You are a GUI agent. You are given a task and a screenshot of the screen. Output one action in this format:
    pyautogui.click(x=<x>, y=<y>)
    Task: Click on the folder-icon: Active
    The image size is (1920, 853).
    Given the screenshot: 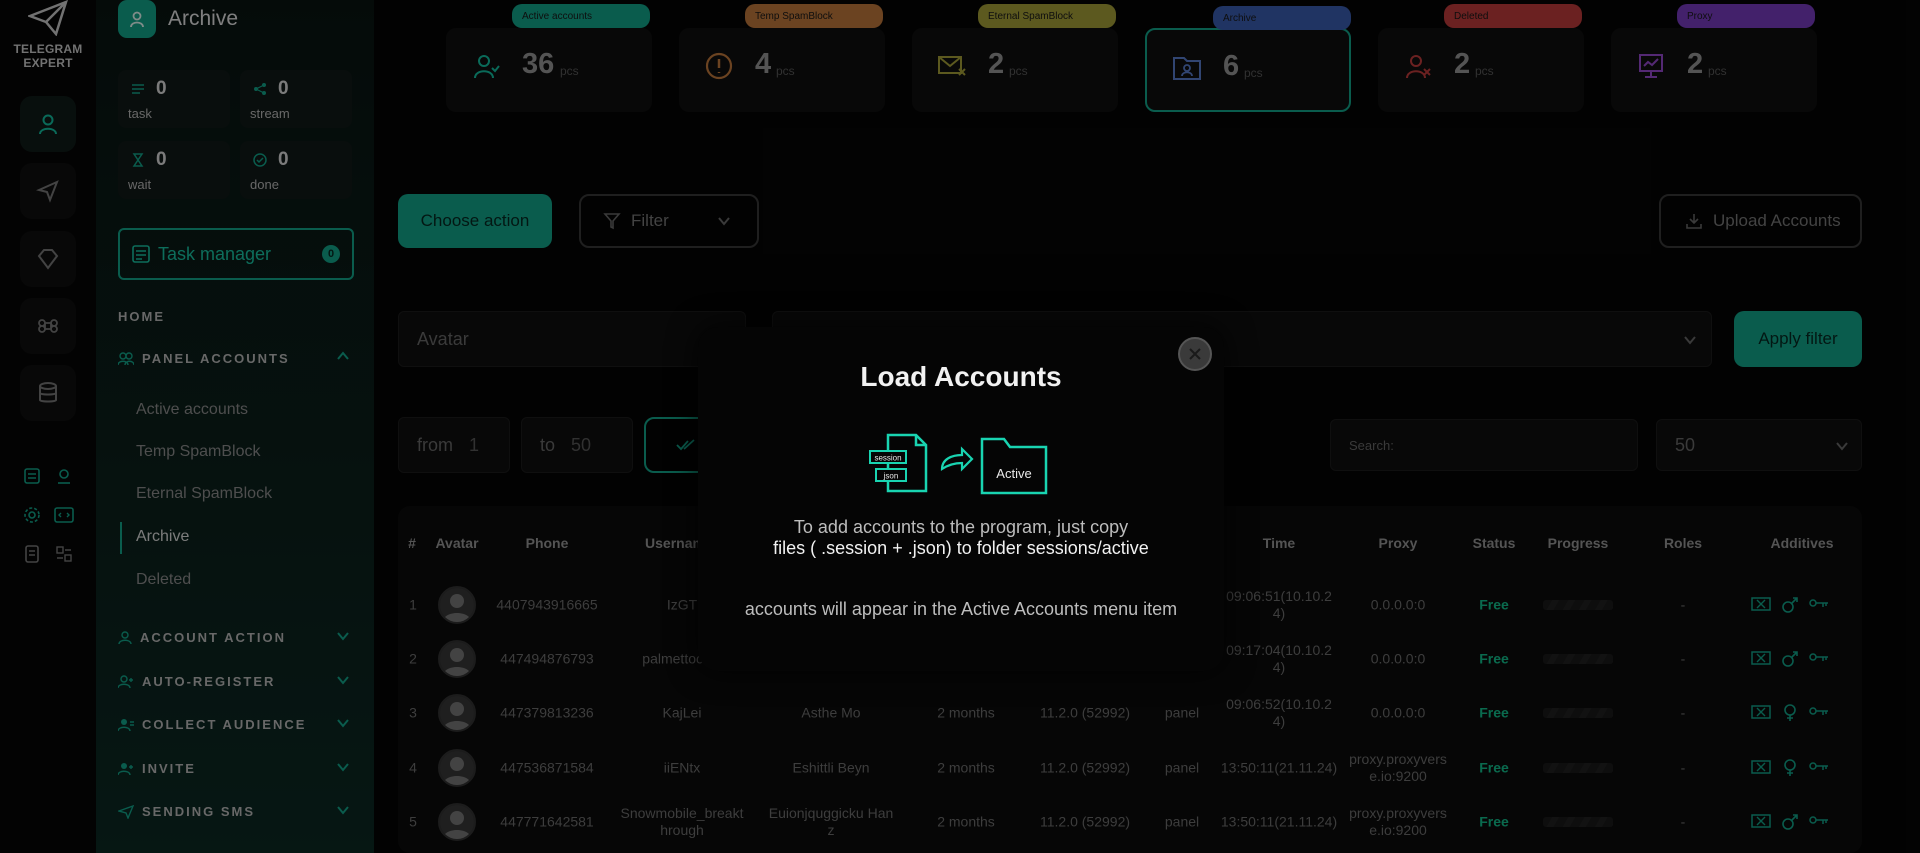 What is the action you would take?
    pyautogui.click(x=1014, y=466)
    